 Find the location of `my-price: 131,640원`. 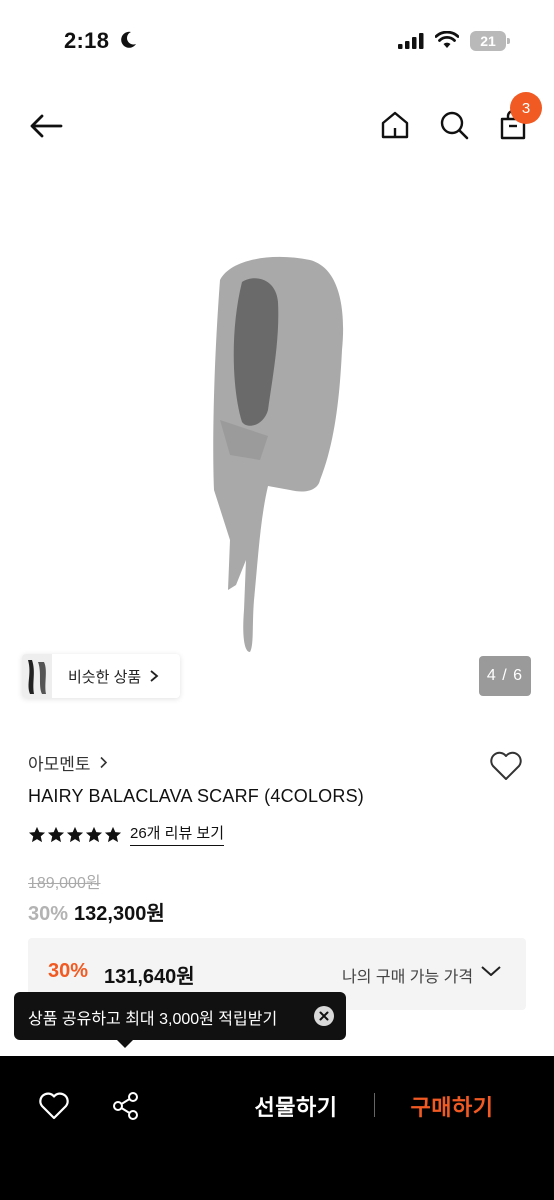

my-price: 131,640원 is located at coordinates (149, 977).